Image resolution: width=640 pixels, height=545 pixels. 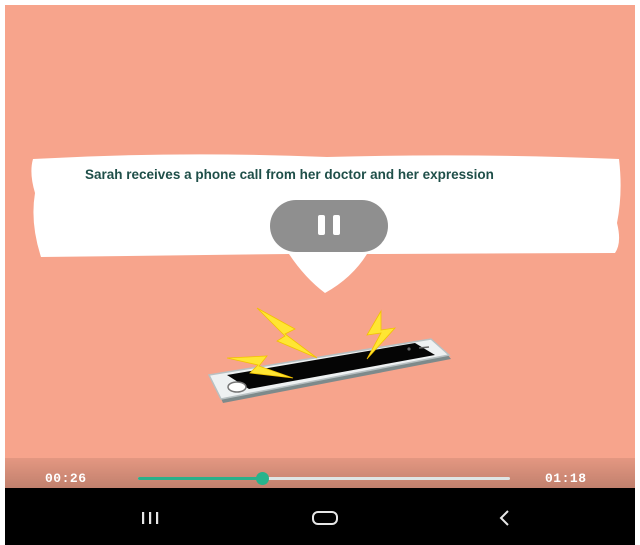 I want to click on recents-button, so click(x=150, y=518).